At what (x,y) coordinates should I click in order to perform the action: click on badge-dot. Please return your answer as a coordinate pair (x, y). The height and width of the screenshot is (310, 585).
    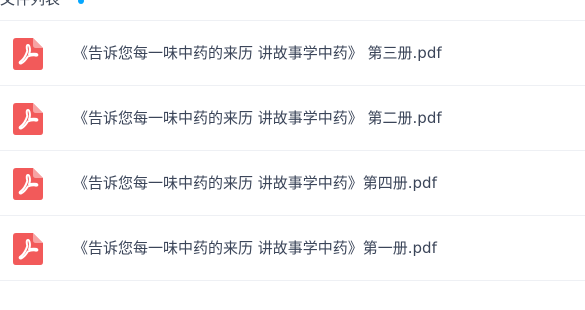
    Looking at the image, I should click on (81, 2).